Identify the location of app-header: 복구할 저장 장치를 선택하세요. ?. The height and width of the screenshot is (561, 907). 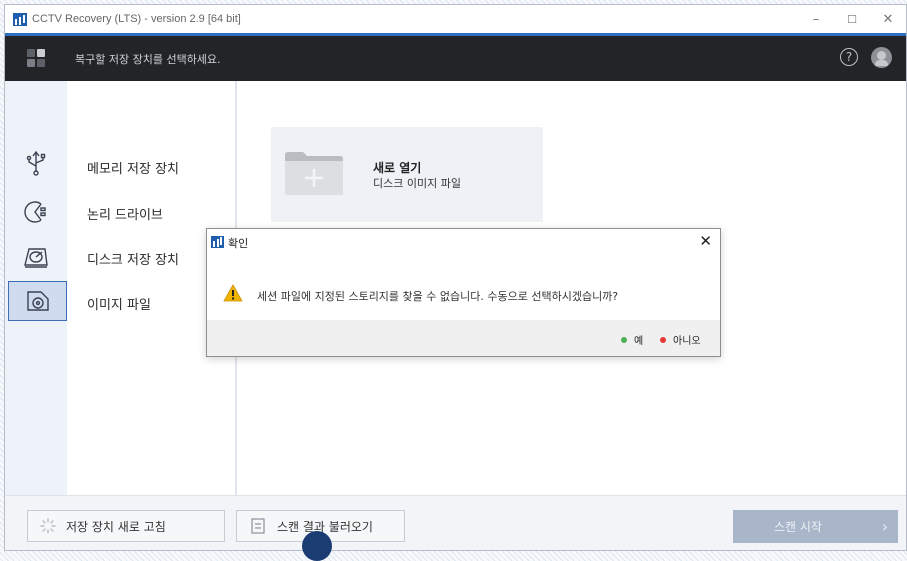
(455, 58).